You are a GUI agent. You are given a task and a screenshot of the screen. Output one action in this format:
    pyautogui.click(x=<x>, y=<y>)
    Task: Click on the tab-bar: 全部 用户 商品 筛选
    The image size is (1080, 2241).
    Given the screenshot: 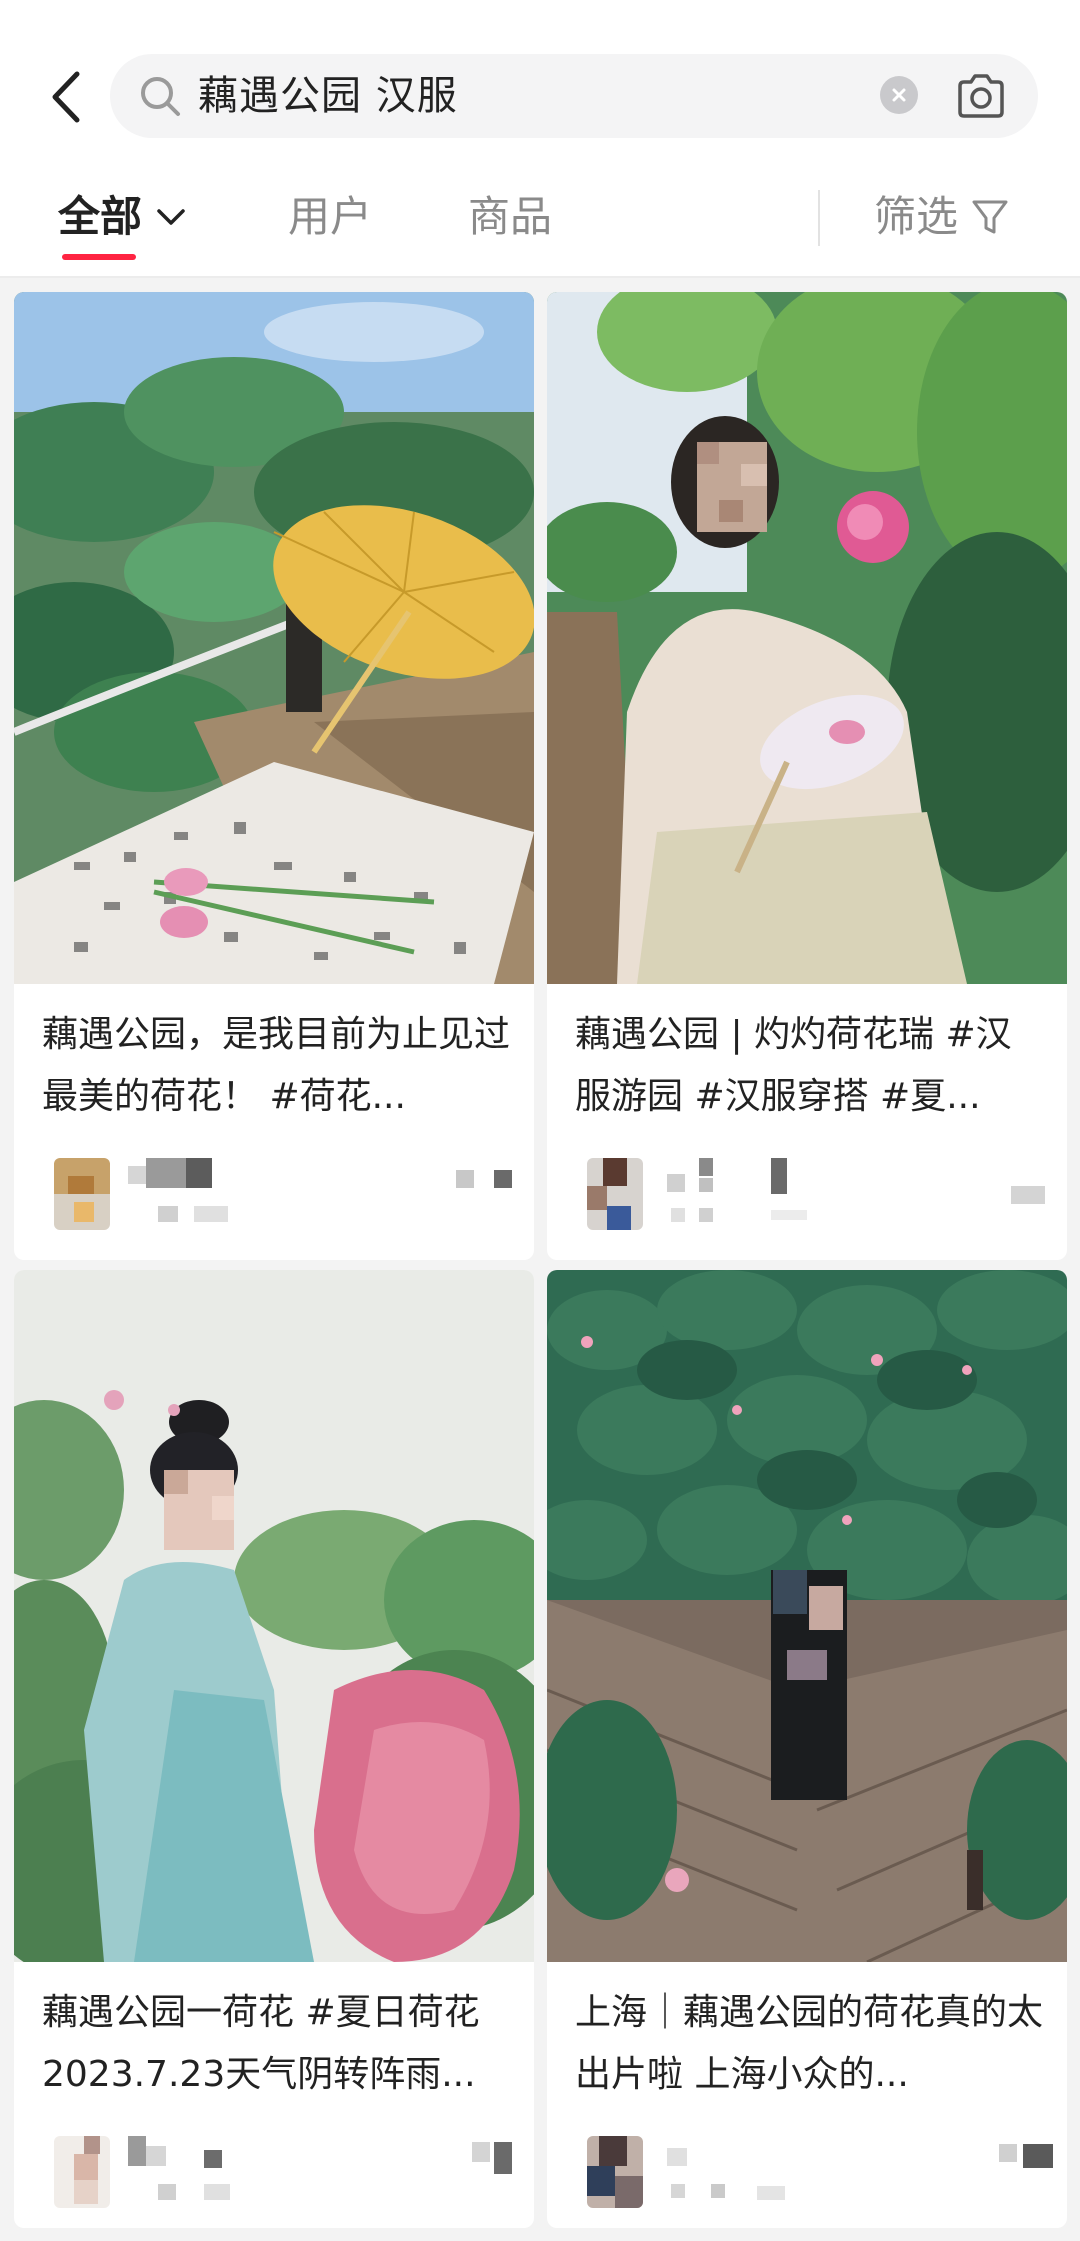 What is the action you would take?
    pyautogui.click(x=540, y=222)
    